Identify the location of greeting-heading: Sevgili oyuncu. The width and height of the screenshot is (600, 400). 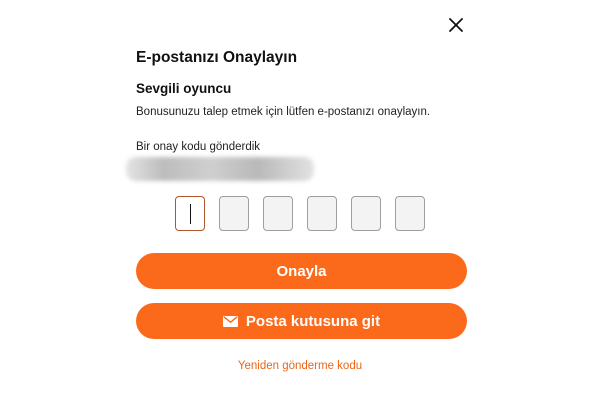
(184, 88).